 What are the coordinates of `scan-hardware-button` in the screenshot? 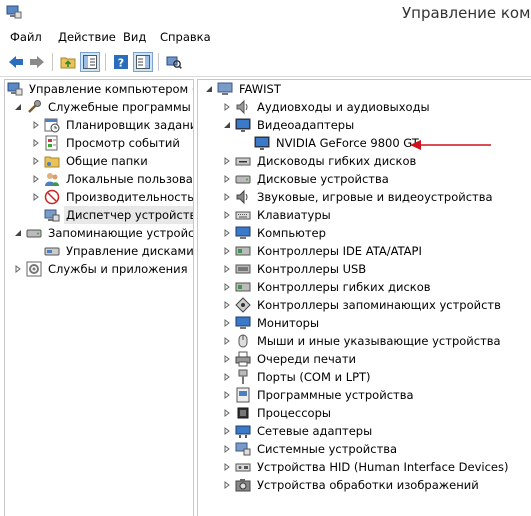 It's located at (174, 62).